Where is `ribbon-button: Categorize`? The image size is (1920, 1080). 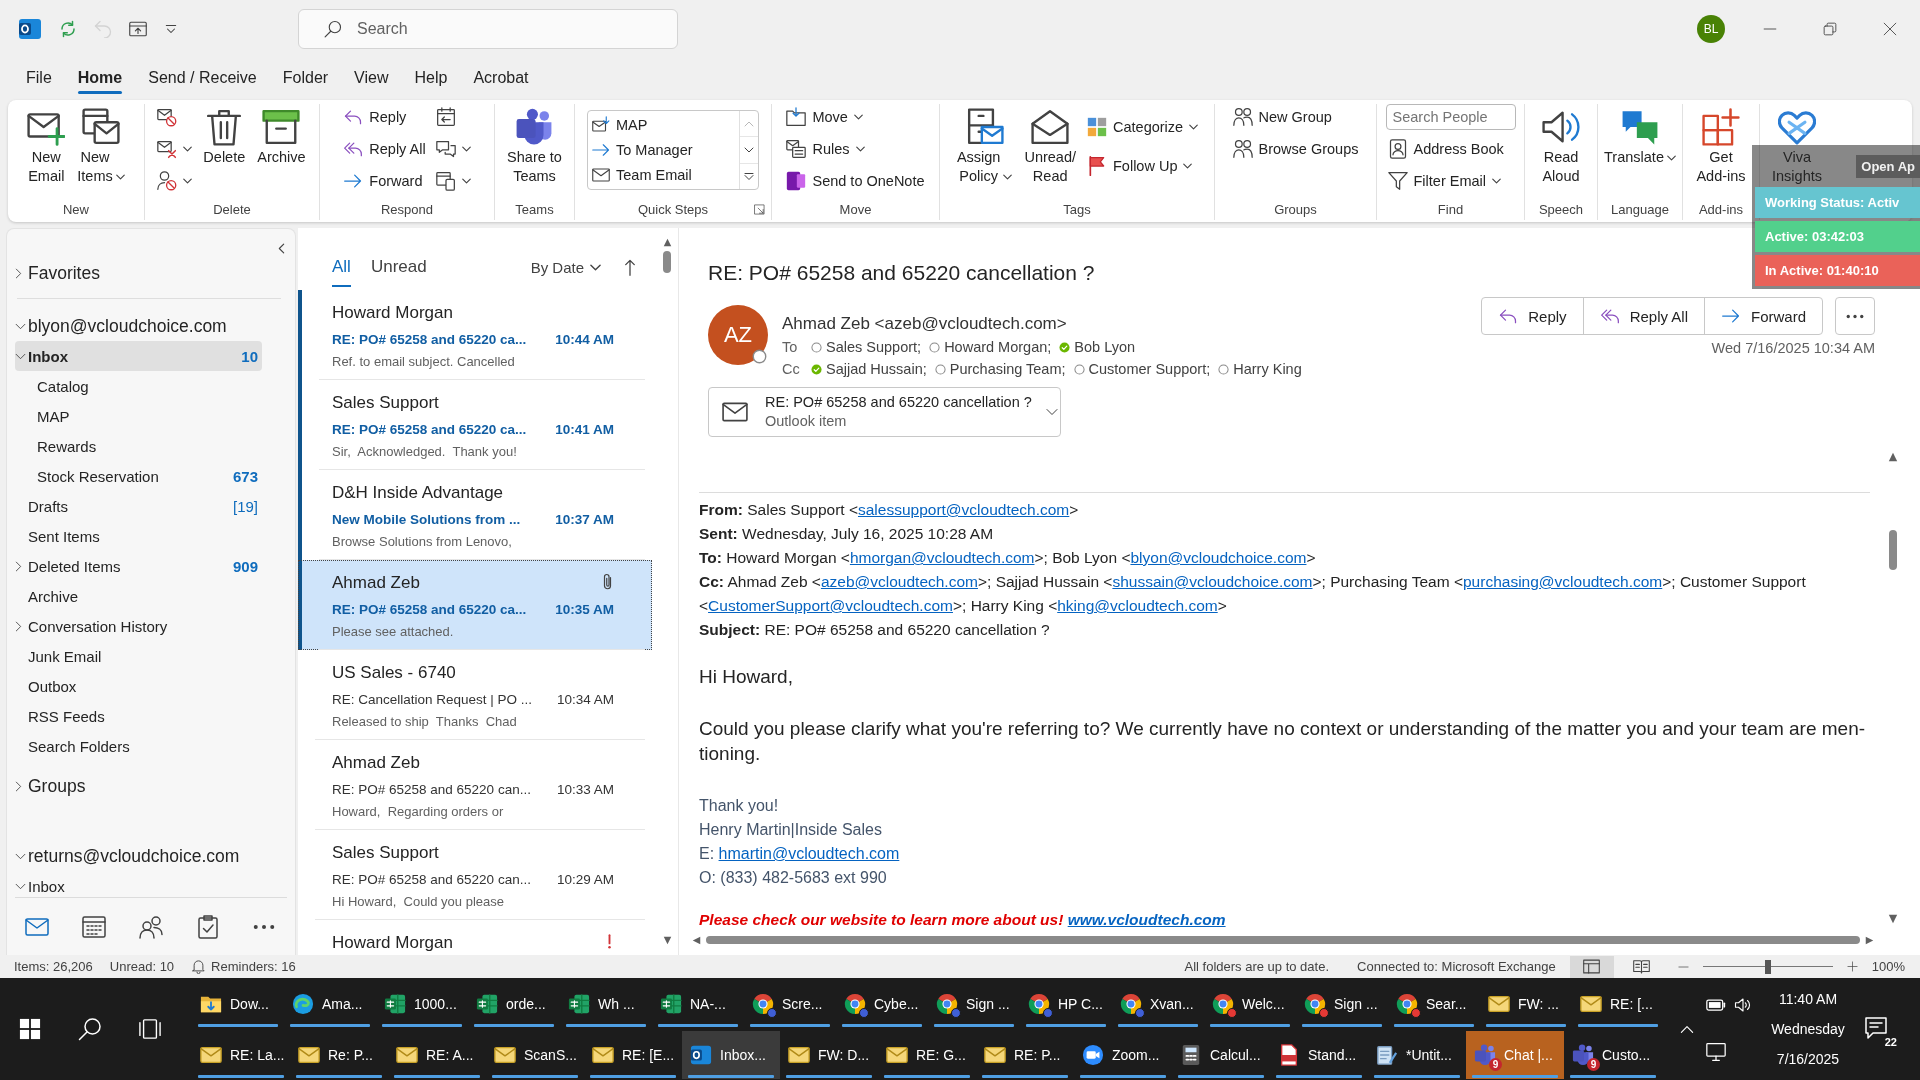 ribbon-button: Categorize is located at coordinates (1143, 127).